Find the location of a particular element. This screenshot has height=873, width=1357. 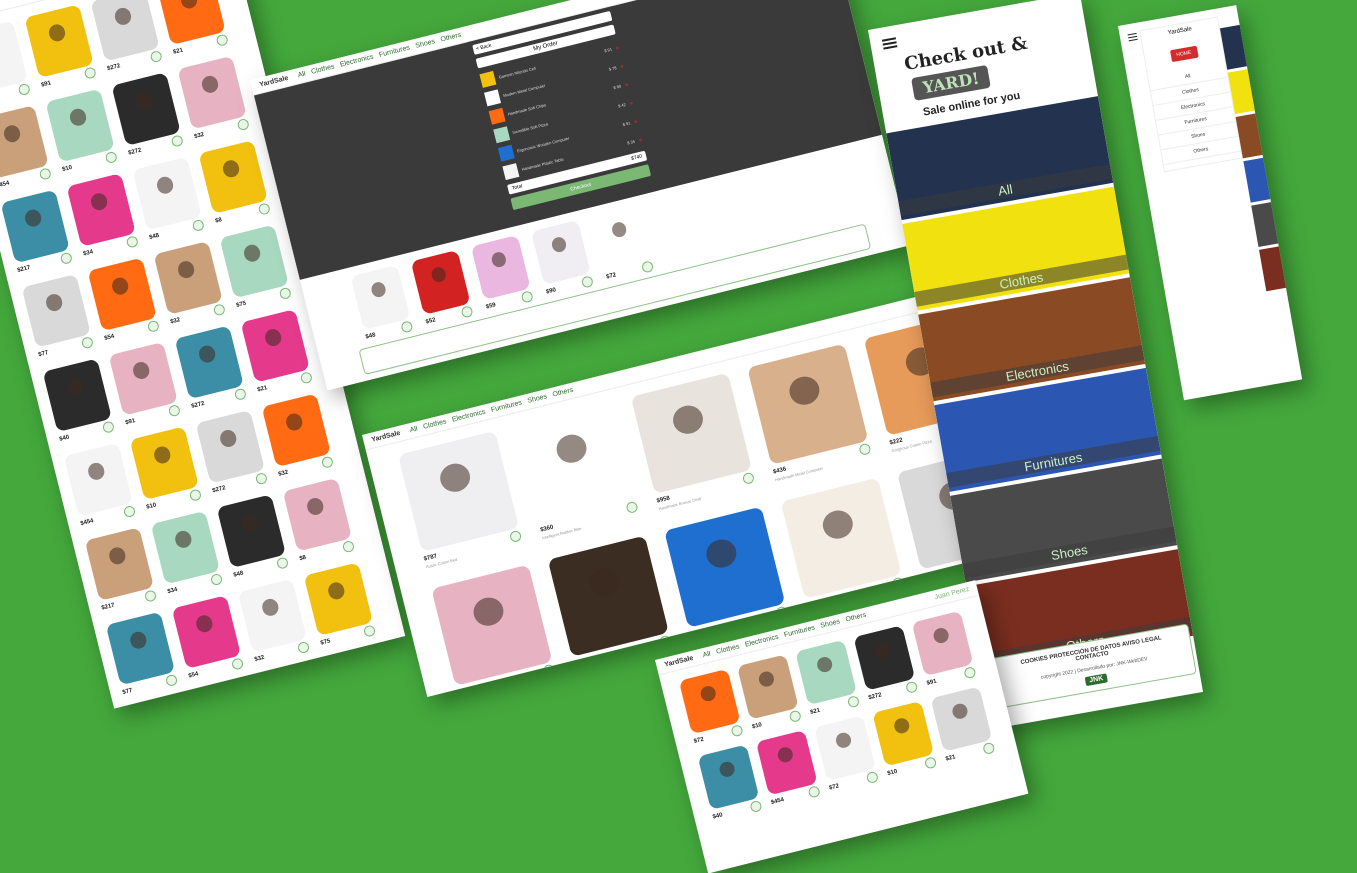

product-card: $787 Rustic Cotton Bed is located at coordinates (460, 499).